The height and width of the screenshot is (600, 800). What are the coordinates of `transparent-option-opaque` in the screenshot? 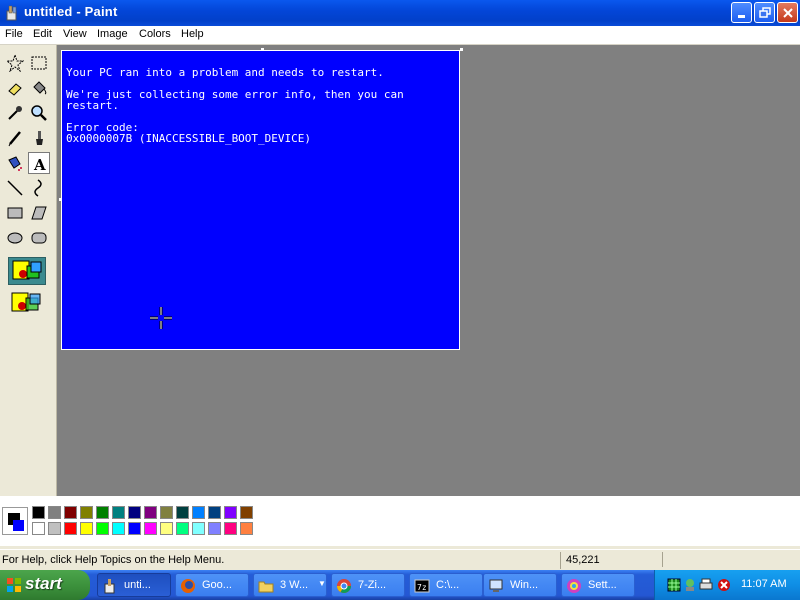 It's located at (27, 271).